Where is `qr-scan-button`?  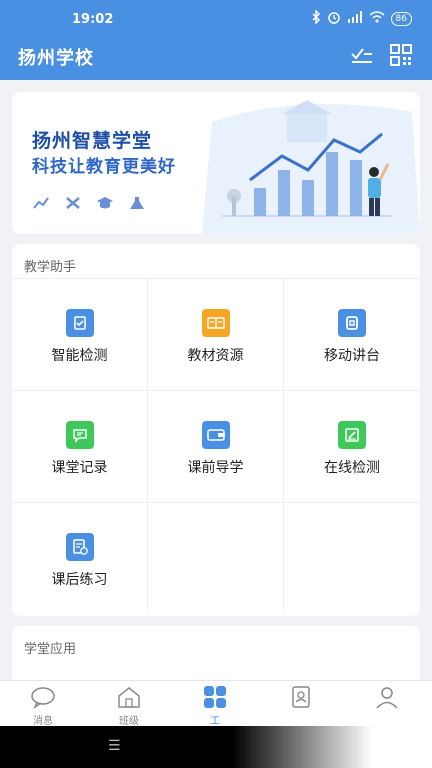 qr-scan-button is located at coordinates (402, 55).